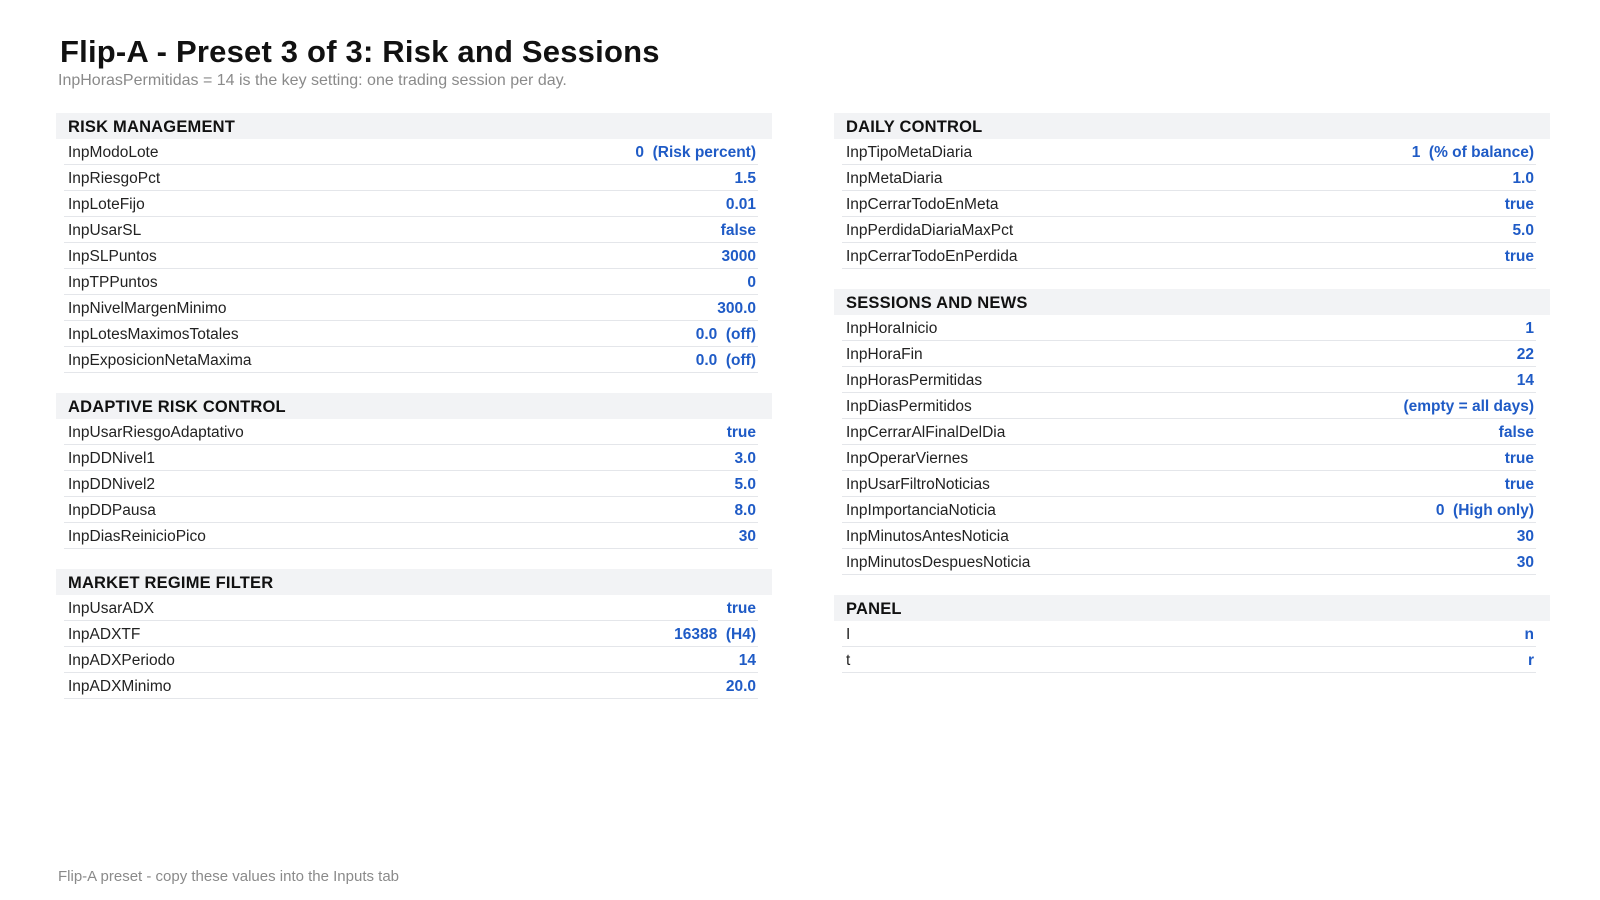 The height and width of the screenshot is (900, 1600). I want to click on param-value: 3.0, so click(745, 458).